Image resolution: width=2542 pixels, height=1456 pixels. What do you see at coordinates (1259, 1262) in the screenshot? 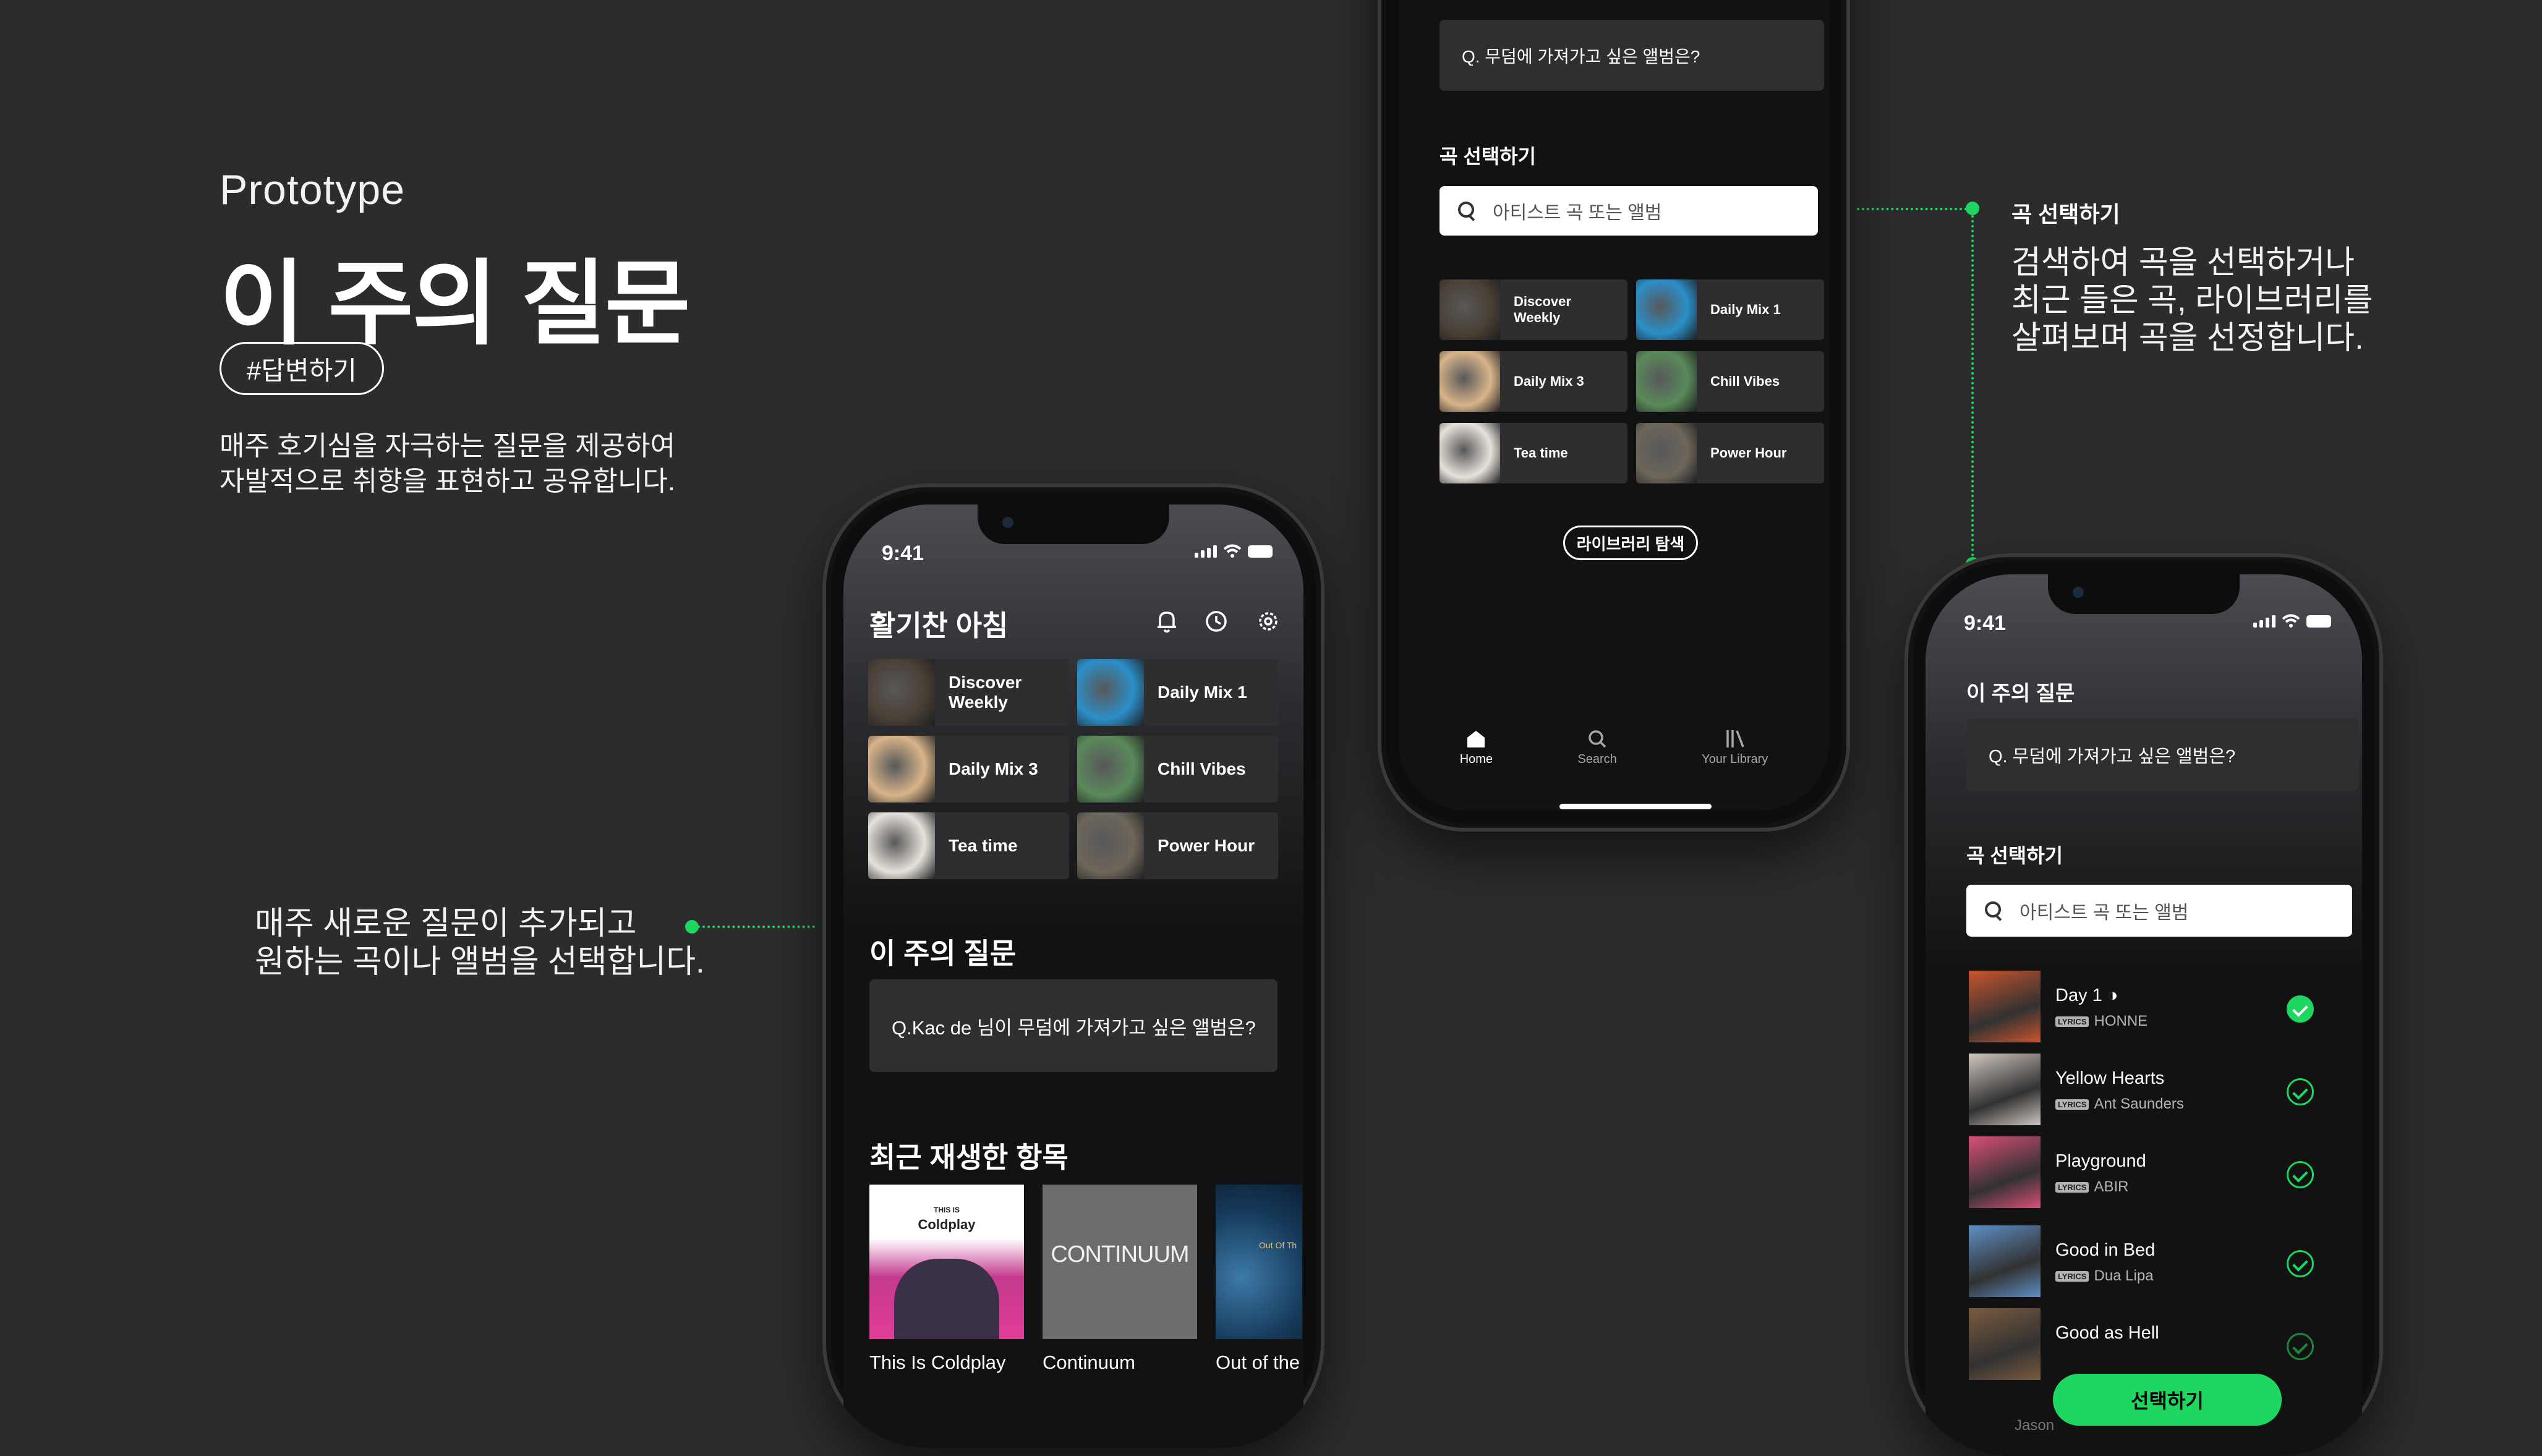
I see `album-cover-out-of-the: Out Of Th` at bounding box center [1259, 1262].